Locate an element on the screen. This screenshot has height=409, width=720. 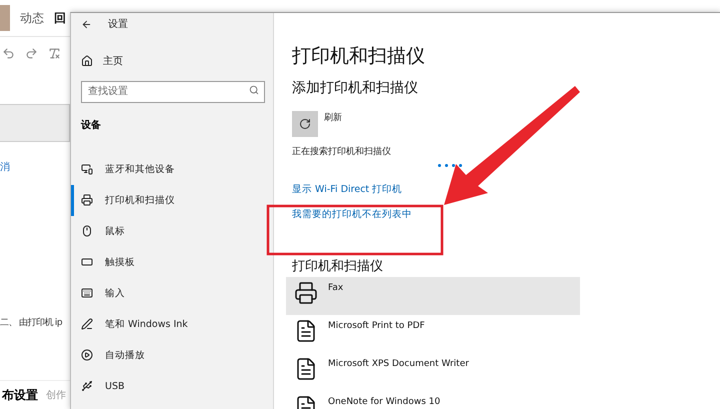
refresh-label: 刷新 is located at coordinates (333, 118).